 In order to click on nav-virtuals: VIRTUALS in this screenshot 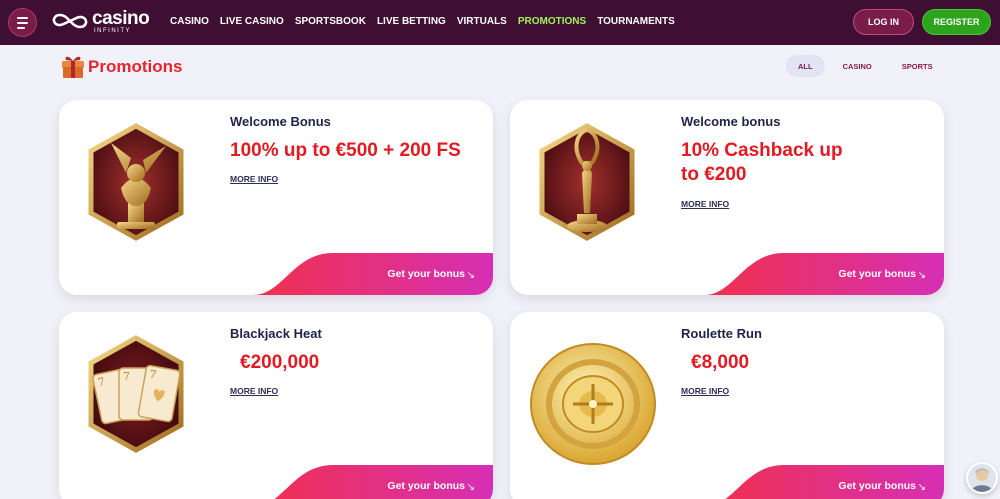, I will do `click(482, 22)`.